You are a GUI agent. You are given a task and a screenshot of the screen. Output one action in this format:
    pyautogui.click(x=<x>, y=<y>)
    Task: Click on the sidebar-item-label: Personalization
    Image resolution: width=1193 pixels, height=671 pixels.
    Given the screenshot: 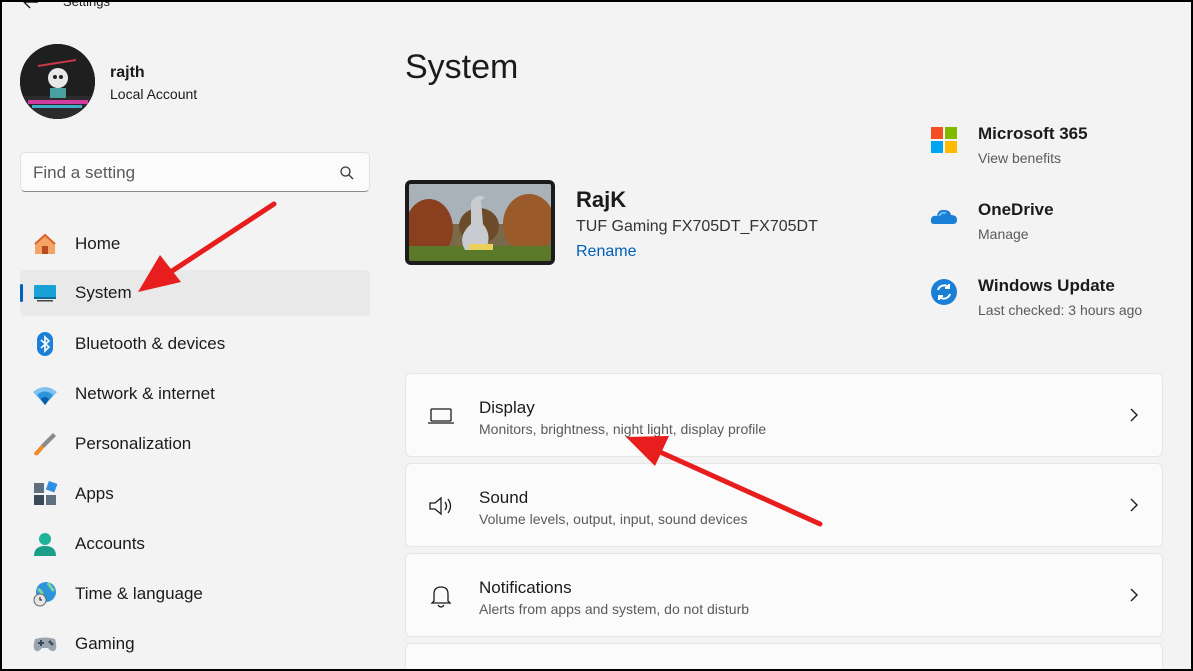 What is the action you would take?
    pyautogui.click(x=133, y=443)
    